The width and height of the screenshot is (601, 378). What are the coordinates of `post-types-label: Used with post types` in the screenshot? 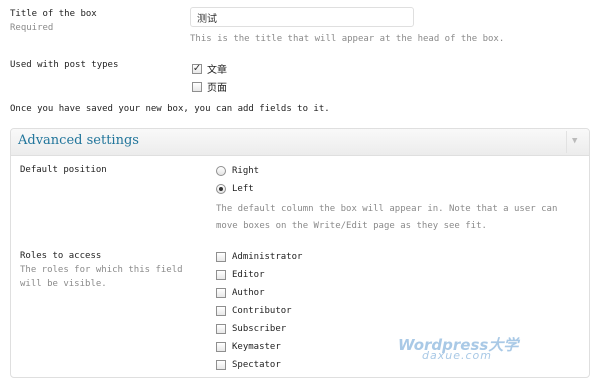 It's located at (64, 65).